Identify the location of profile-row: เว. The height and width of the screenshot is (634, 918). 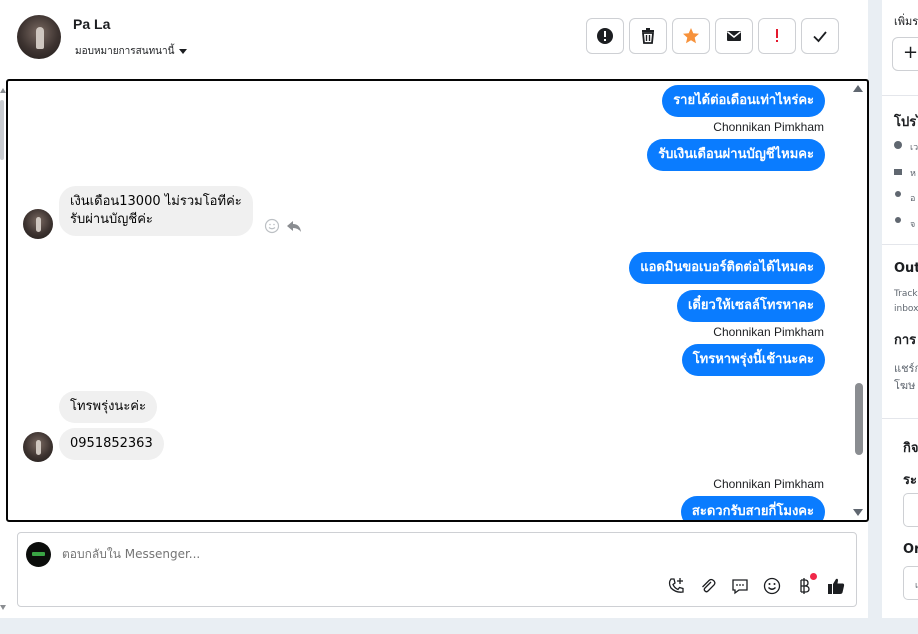
(914, 148).